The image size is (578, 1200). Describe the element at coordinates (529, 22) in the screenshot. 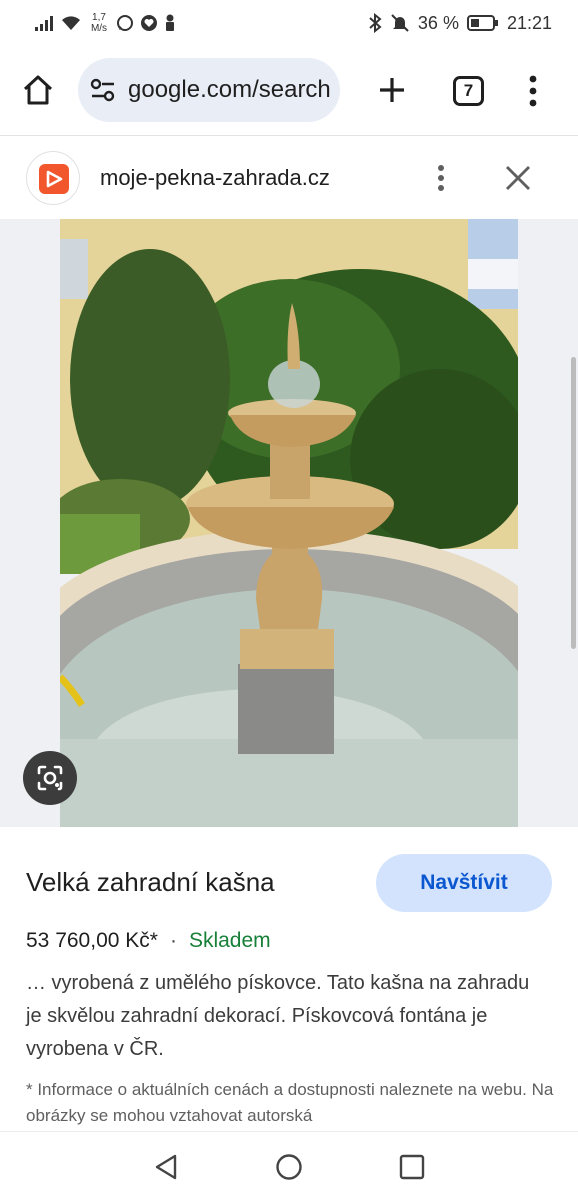

I see `clock: 21:21` at that location.